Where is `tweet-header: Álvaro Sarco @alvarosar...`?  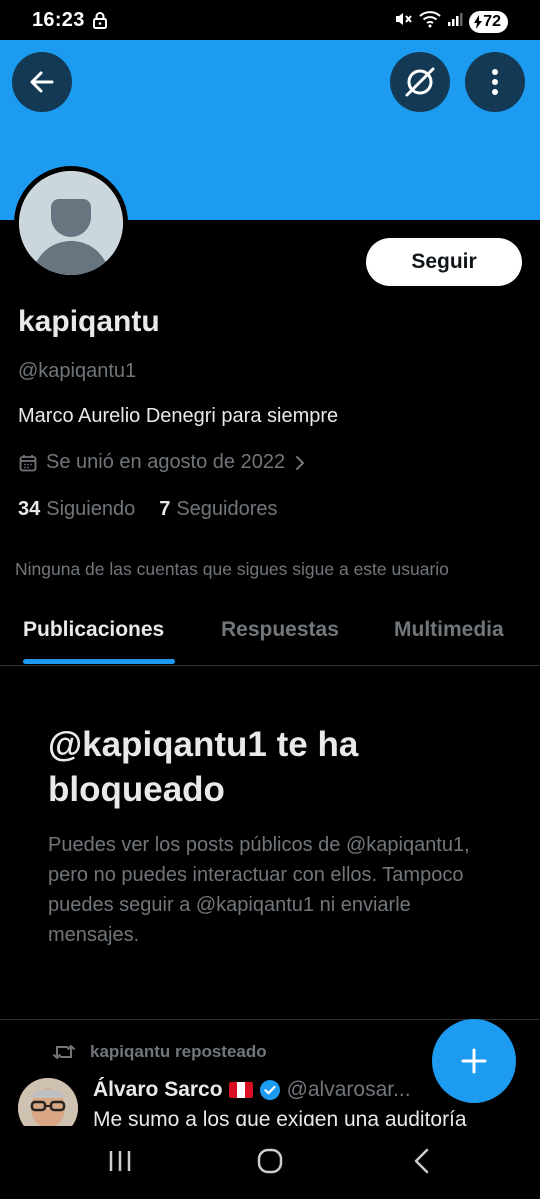
tweet-header: Álvaro Sarco @alvarosar... is located at coordinates (252, 1090).